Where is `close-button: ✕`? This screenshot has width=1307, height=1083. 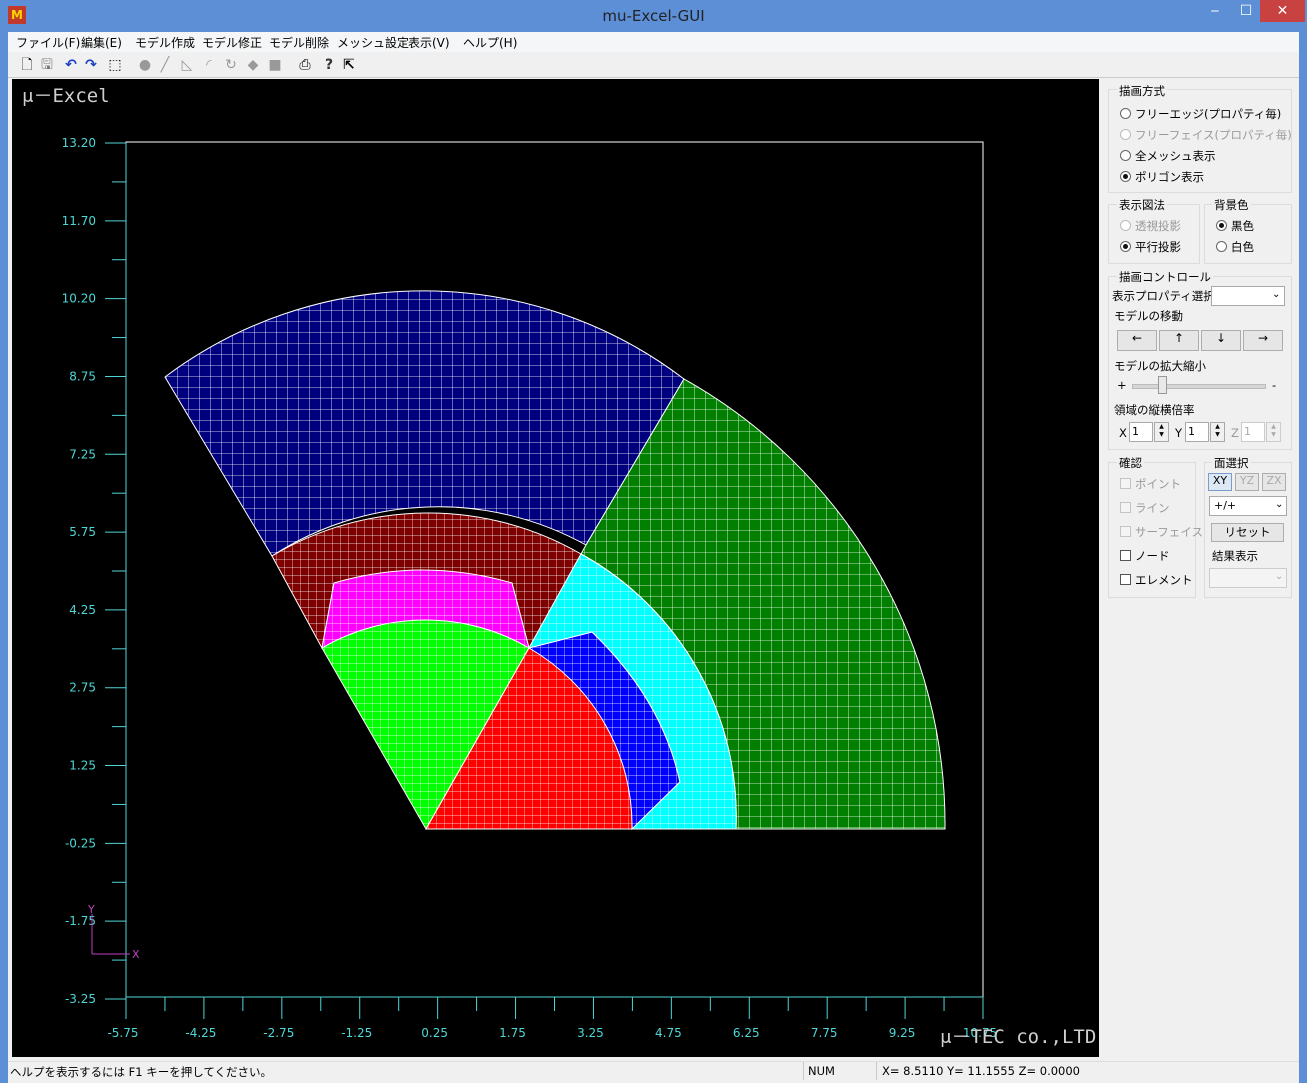
close-button: ✕ is located at coordinates (1282, 11).